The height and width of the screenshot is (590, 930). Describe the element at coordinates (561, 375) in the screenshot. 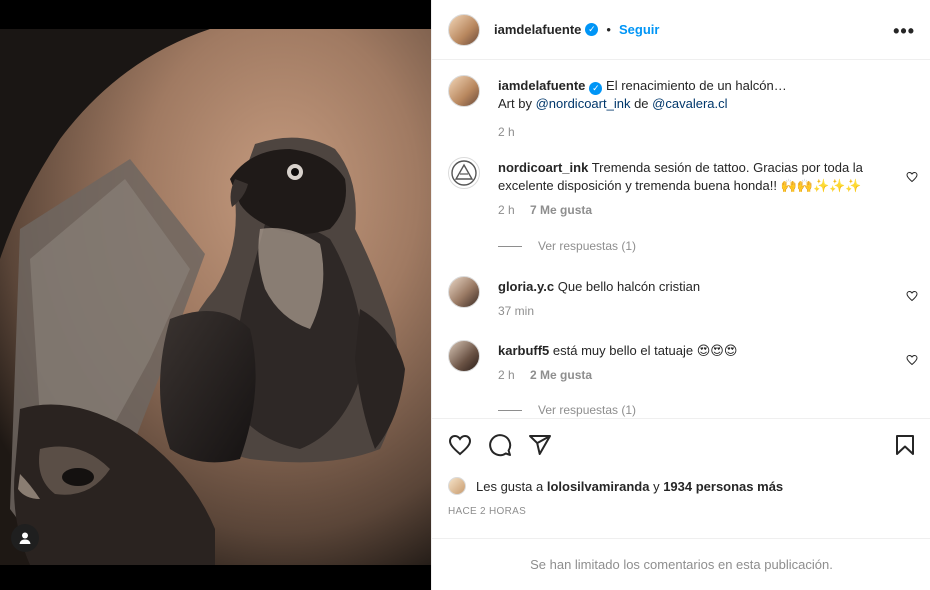

I see `comment-likes: 2 Me gusta` at that location.